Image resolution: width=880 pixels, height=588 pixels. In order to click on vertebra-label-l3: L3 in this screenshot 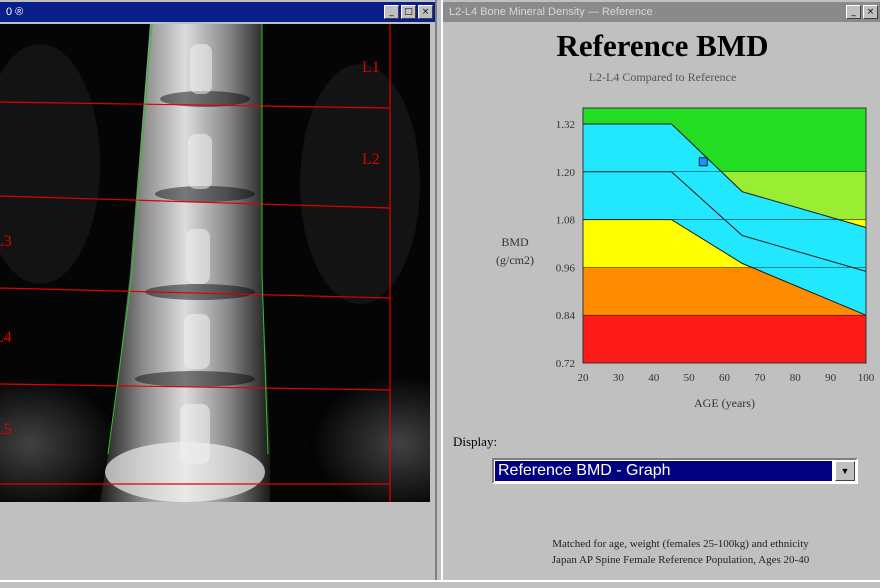, I will do `click(6, 241)`.